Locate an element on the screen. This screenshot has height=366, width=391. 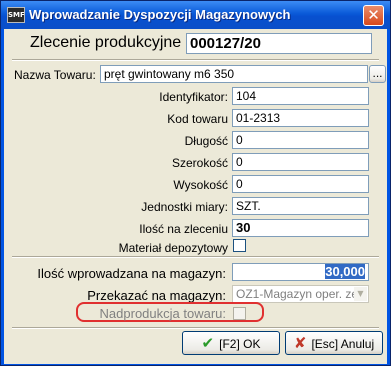
unit-label: Jednostki miary: is located at coordinates (184, 207).